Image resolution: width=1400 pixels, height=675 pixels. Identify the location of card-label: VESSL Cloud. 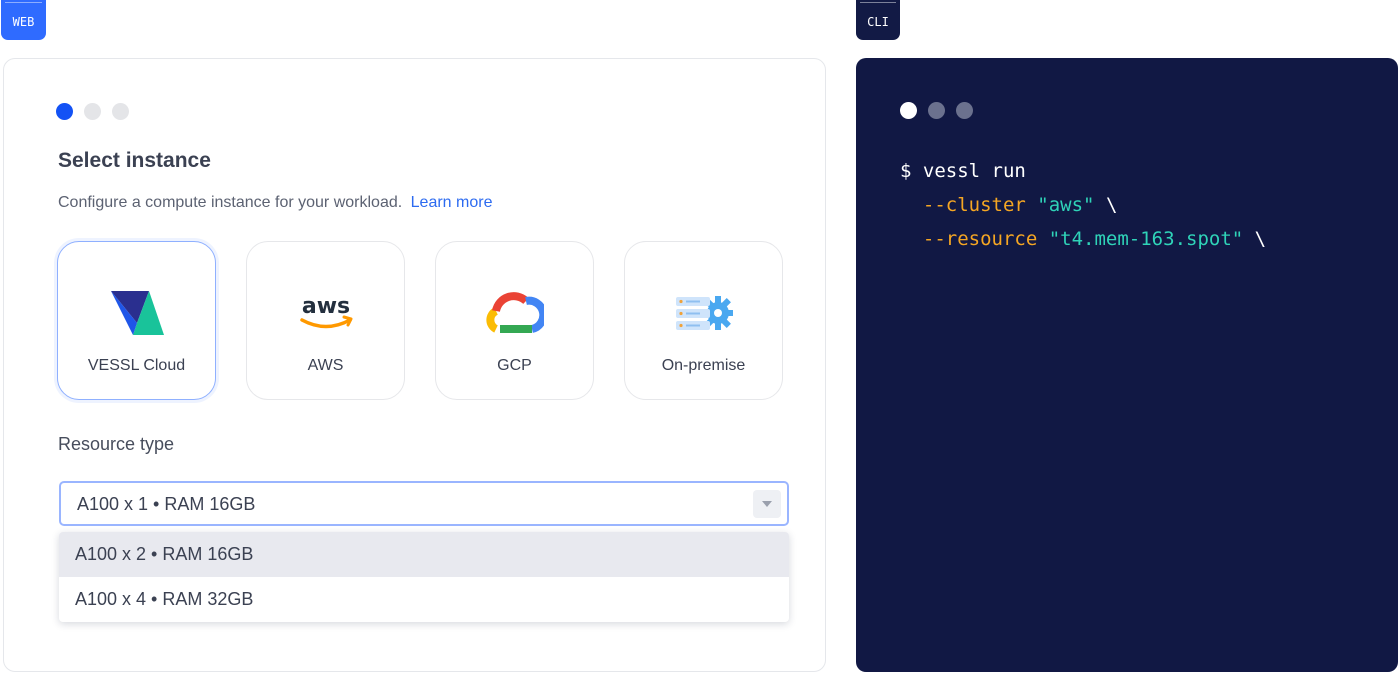
(136, 365).